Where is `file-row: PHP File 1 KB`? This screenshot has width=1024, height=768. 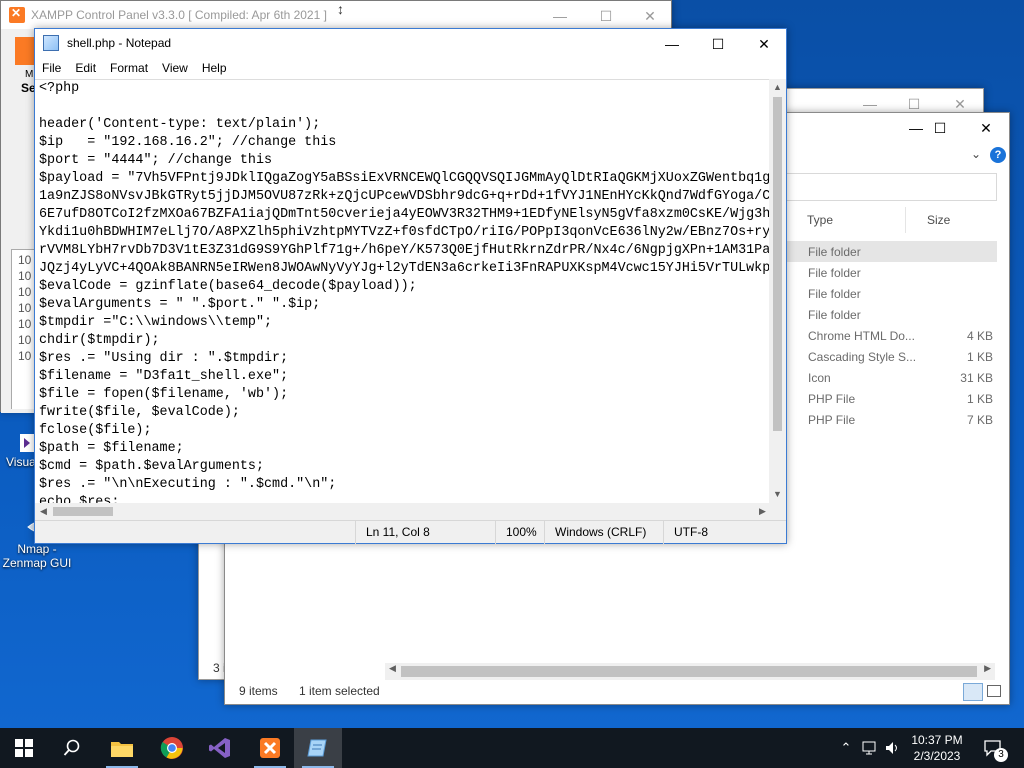
file-row: PHP File 1 KB is located at coordinates (891, 398).